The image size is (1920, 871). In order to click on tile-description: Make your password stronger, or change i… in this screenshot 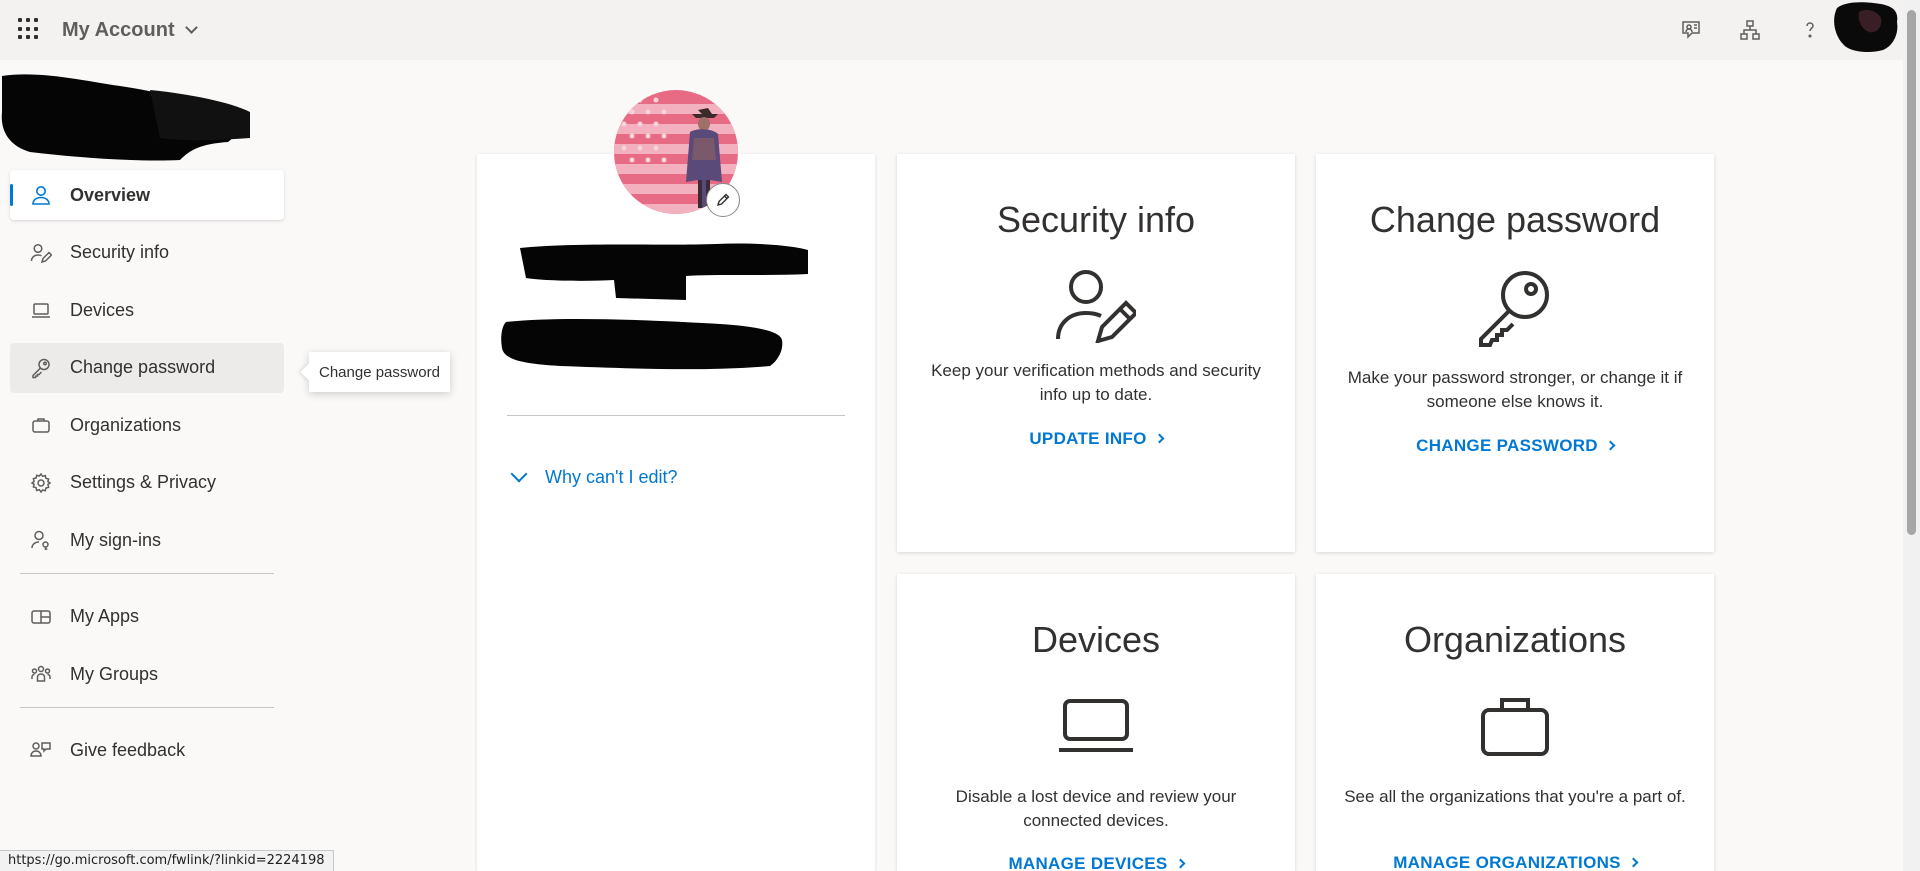, I will do `click(1515, 389)`.